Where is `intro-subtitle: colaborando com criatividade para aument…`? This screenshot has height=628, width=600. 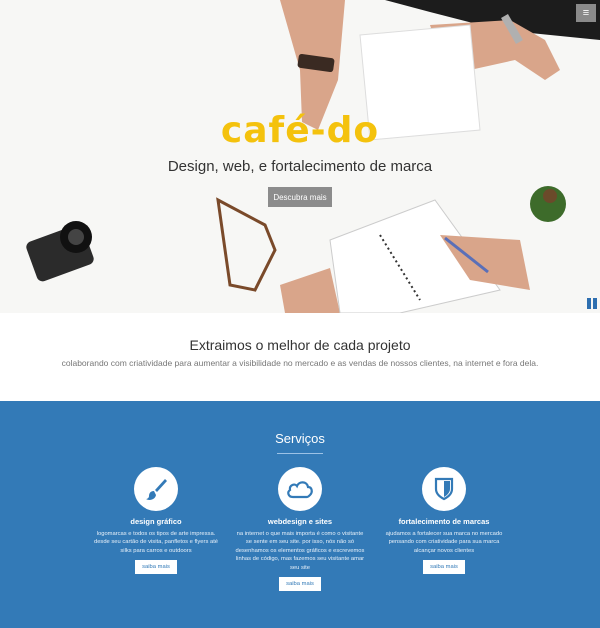 intro-subtitle: colaborando com criatividade para aument… is located at coordinates (300, 363).